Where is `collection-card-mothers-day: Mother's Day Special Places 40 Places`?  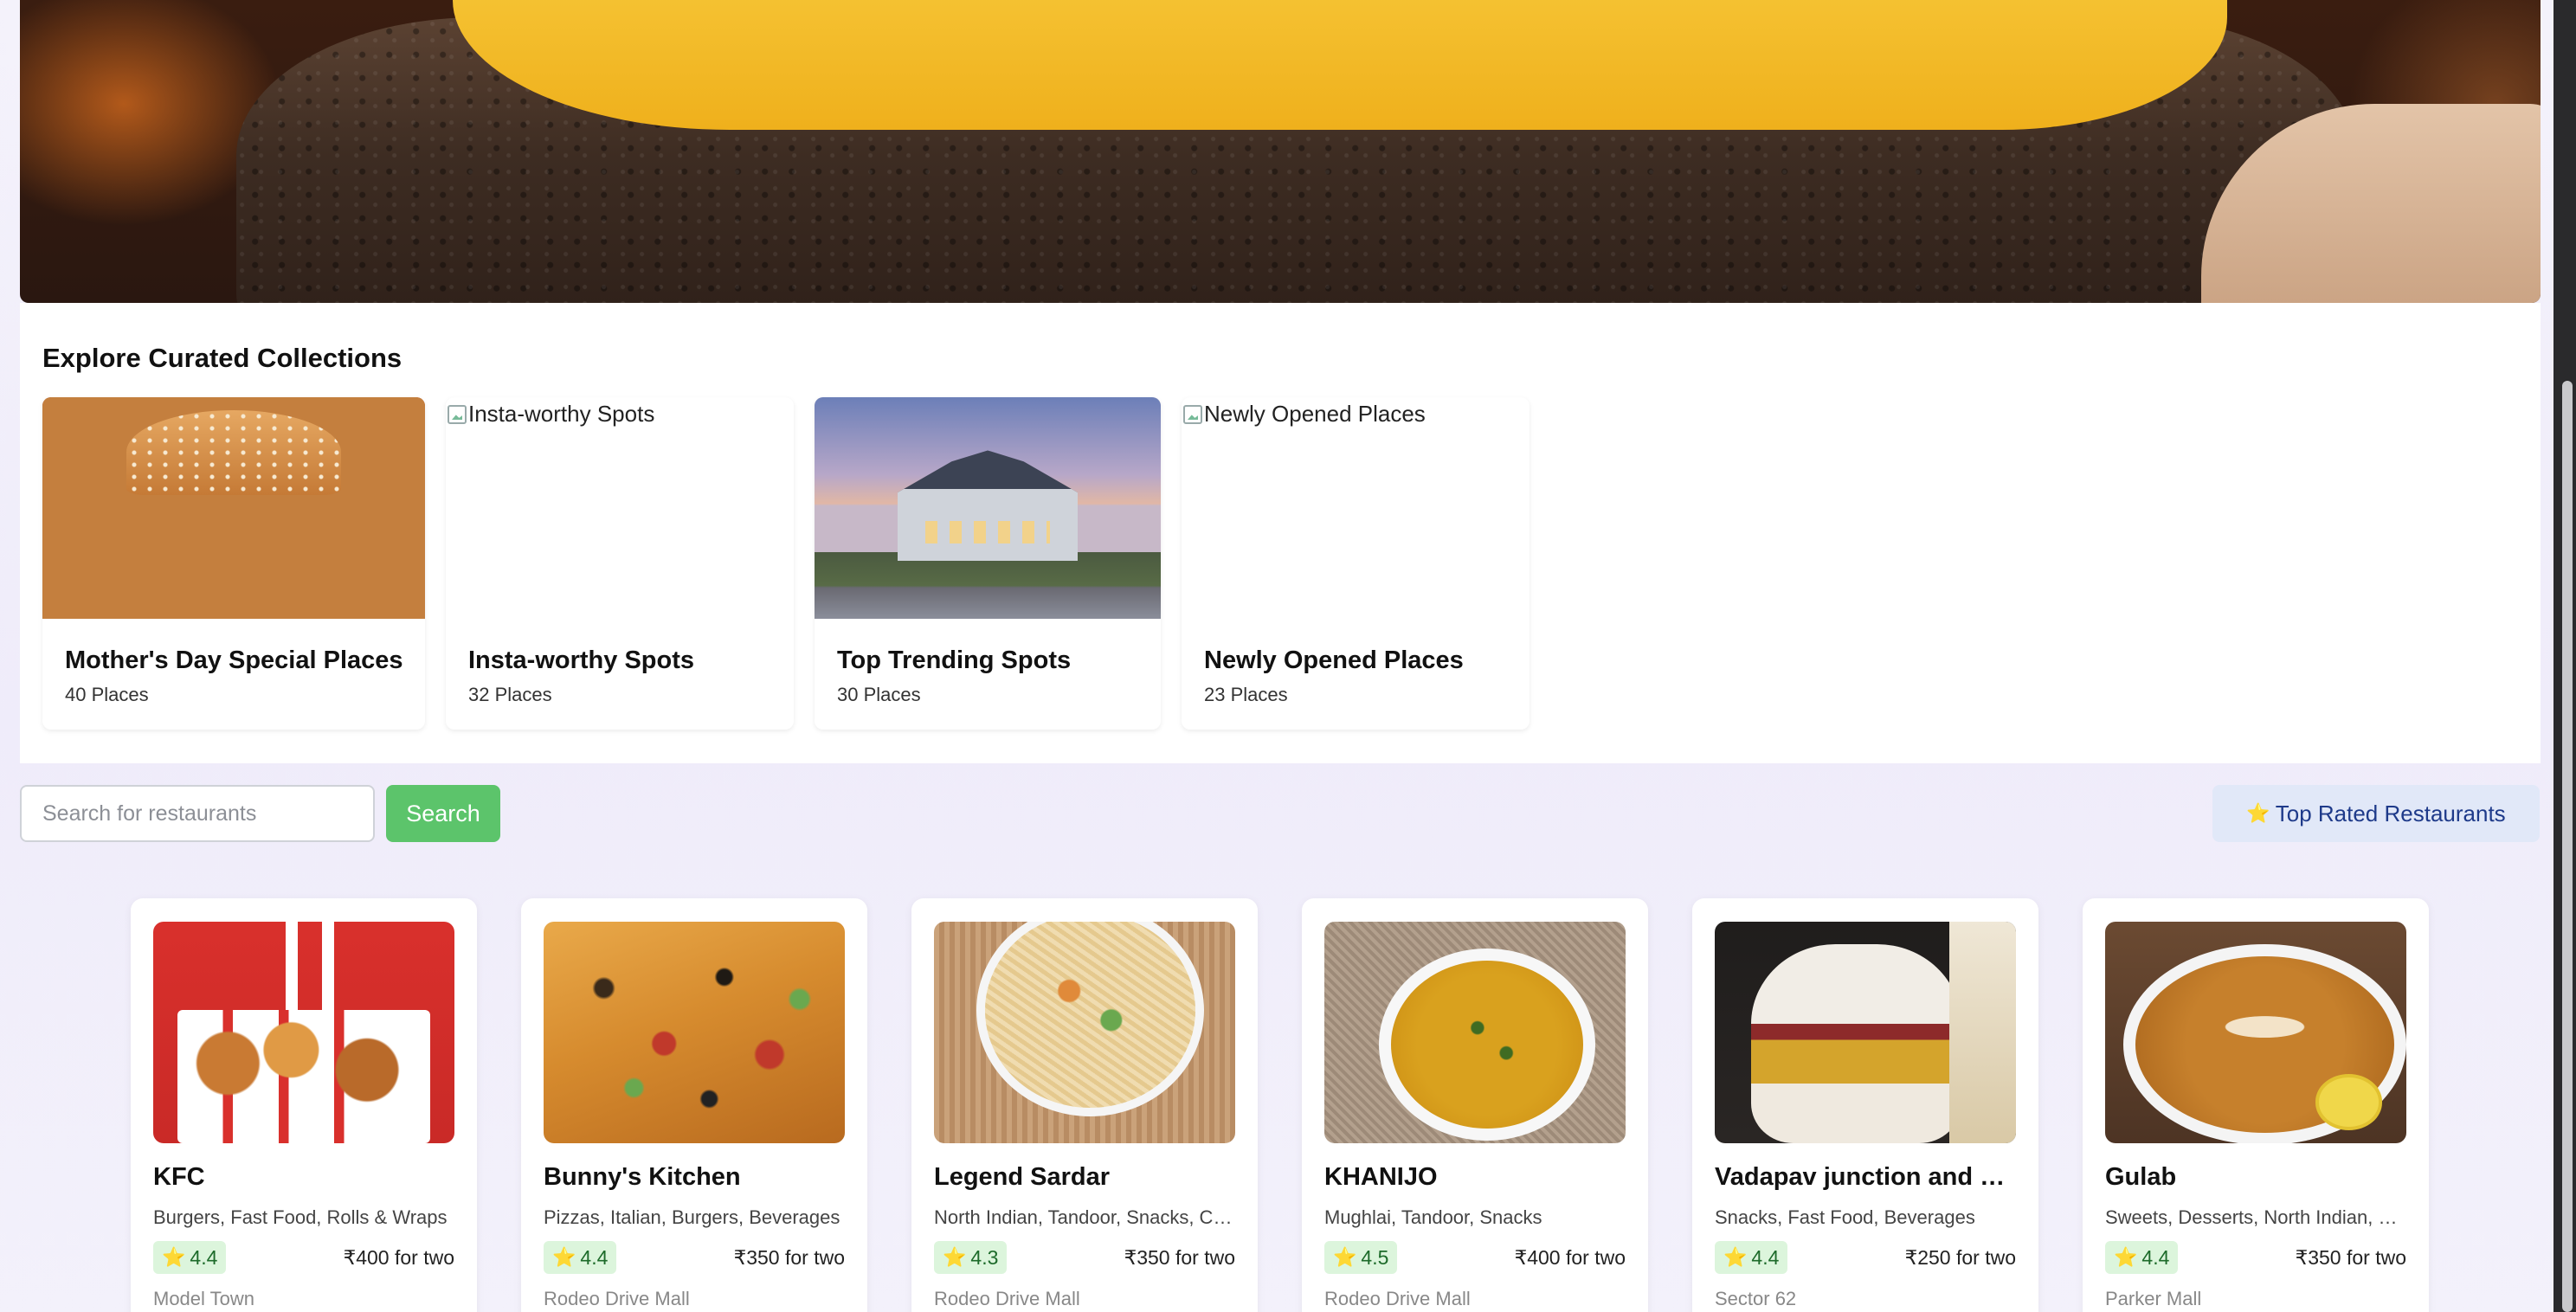 collection-card-mothers-day: Mother's Day Special Places 40 Places is located at coordinates (233, 563).